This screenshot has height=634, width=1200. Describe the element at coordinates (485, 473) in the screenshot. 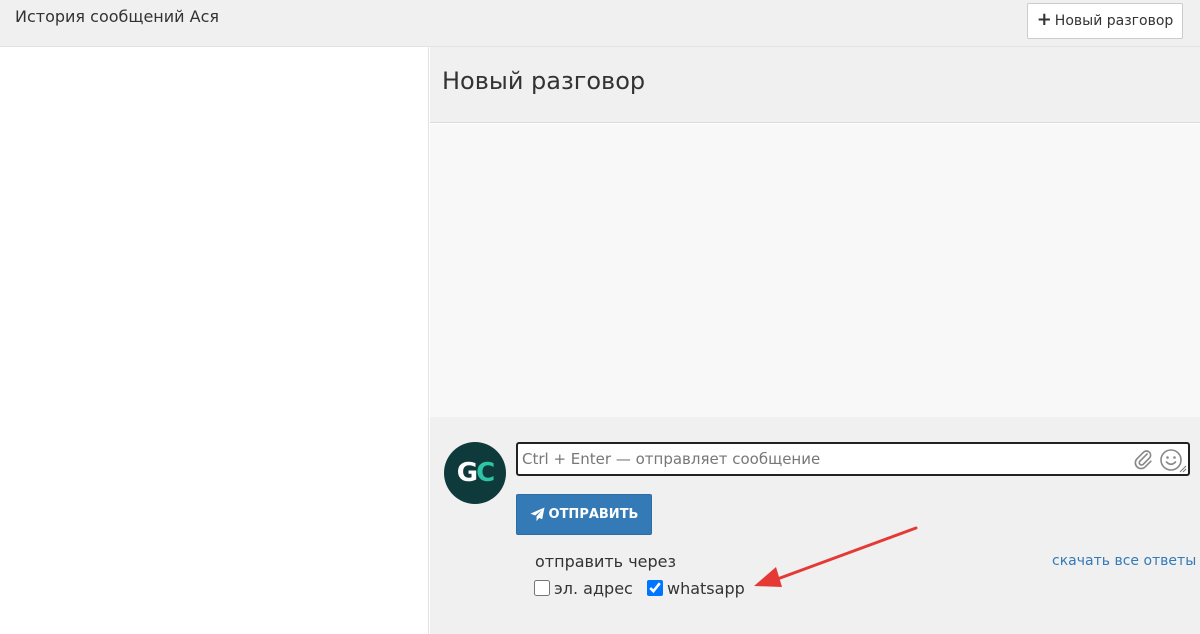

I see `avatar-initial-c: C` at that location.